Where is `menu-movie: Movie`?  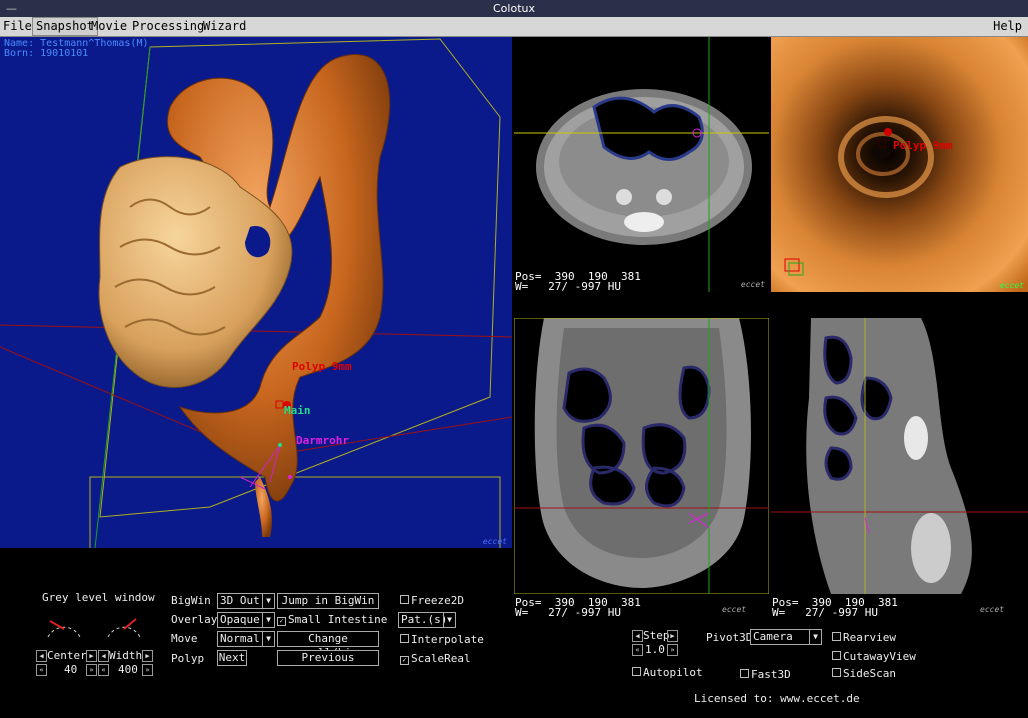
menu-movie: Movie is located at coordinates (109, 26).